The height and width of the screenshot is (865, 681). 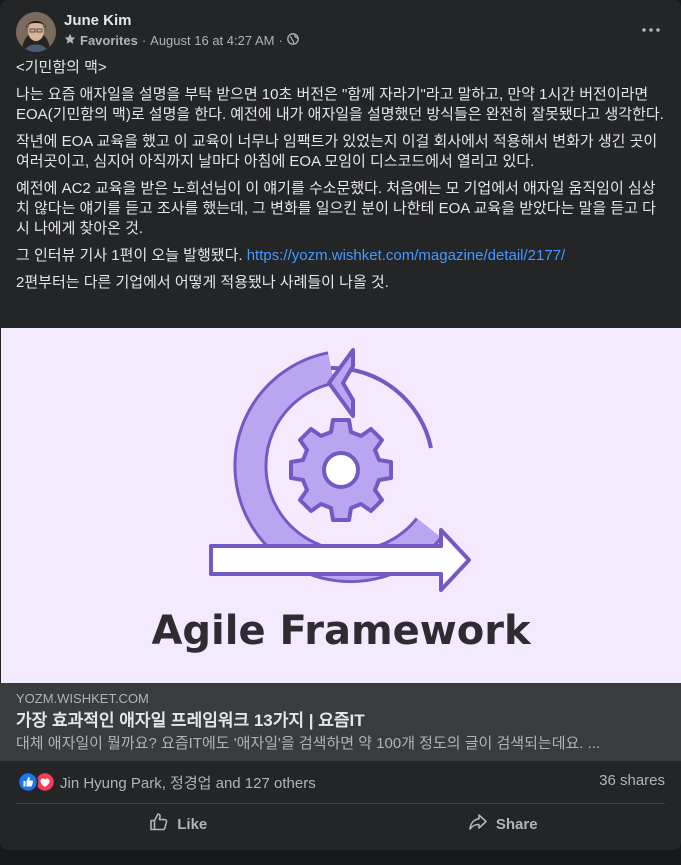 What do you see at coordinates (61, 67) in the screenshot?
I see `post-paragraph: <기민함의 맥>` at bounding box center [61, 67].